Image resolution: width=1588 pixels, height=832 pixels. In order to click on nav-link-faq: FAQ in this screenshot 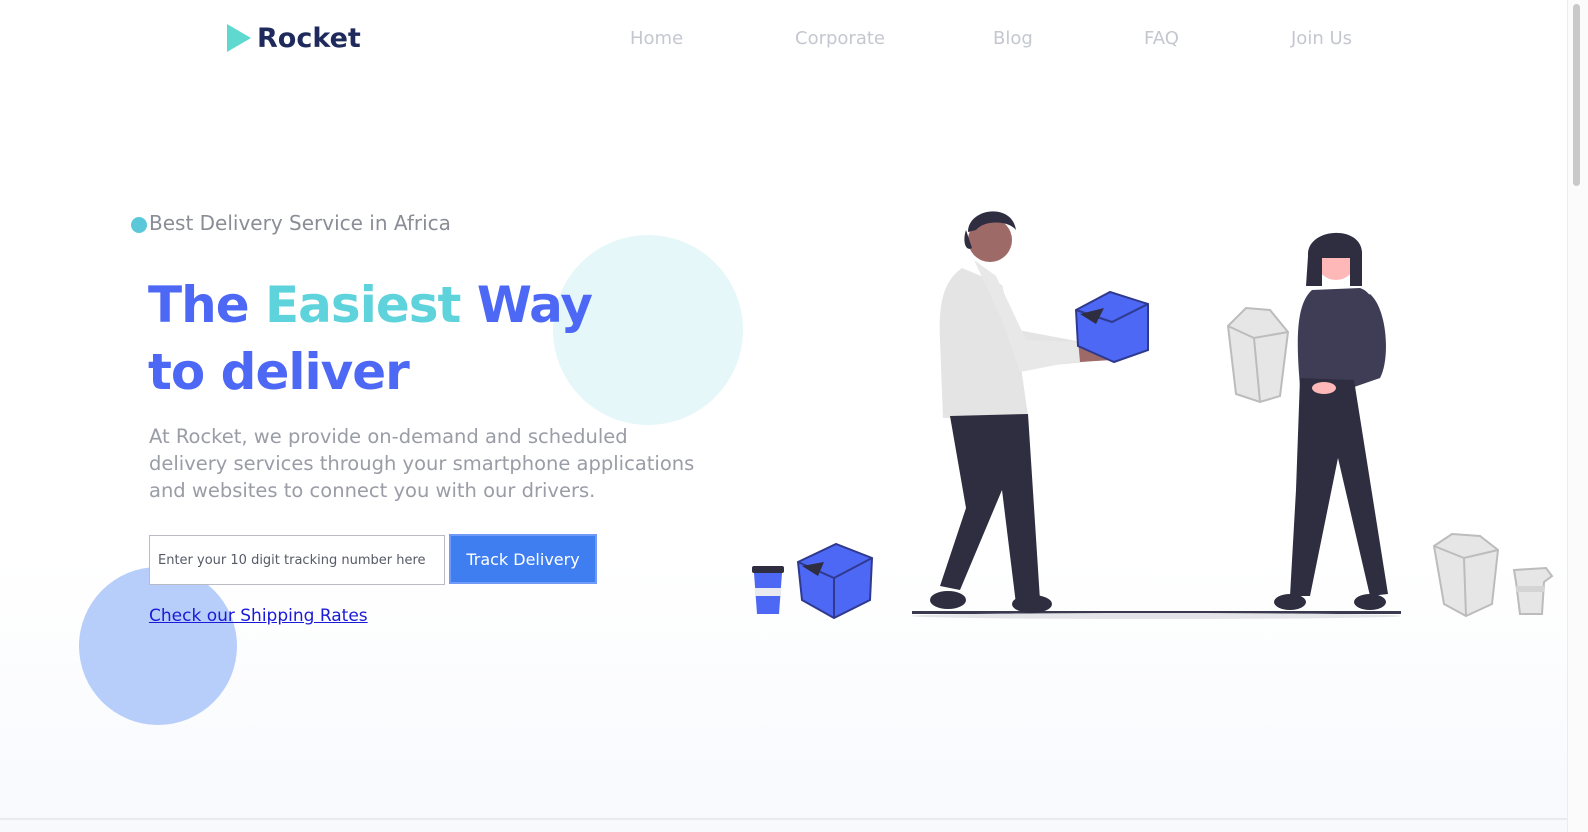, I will do `click(1161, 38)`.